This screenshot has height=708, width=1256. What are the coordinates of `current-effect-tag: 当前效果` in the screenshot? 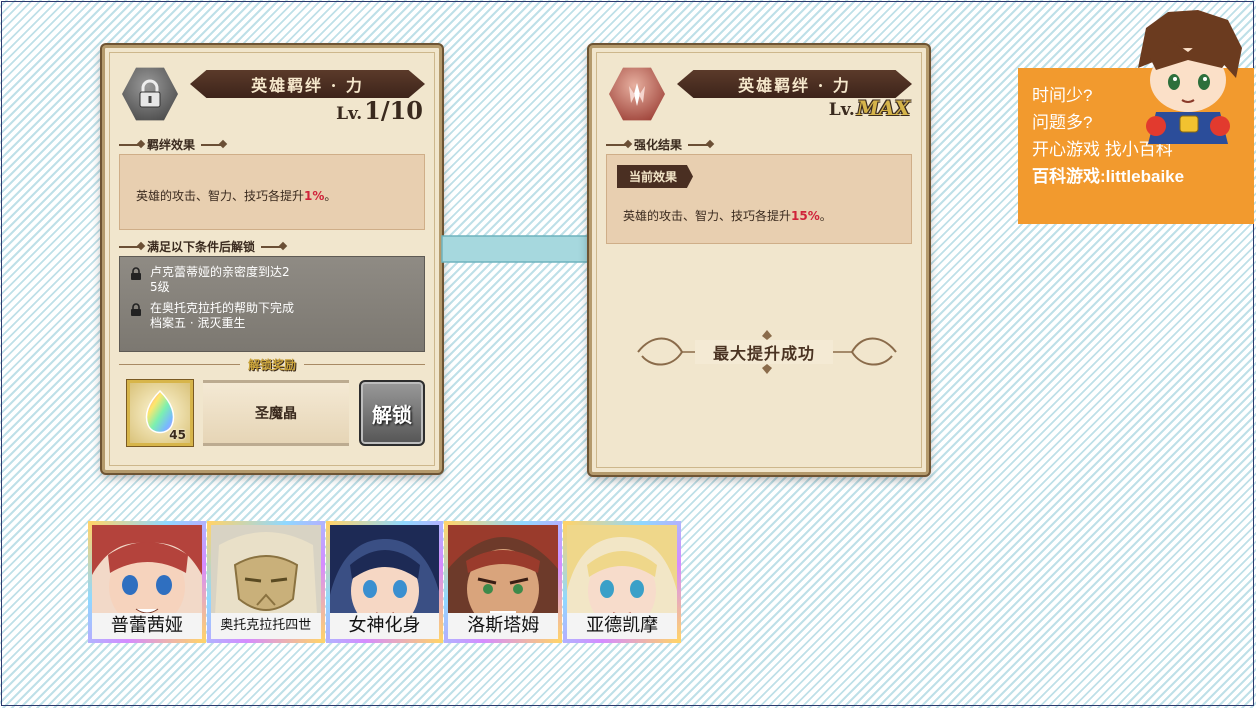 It's located at (655, 176).